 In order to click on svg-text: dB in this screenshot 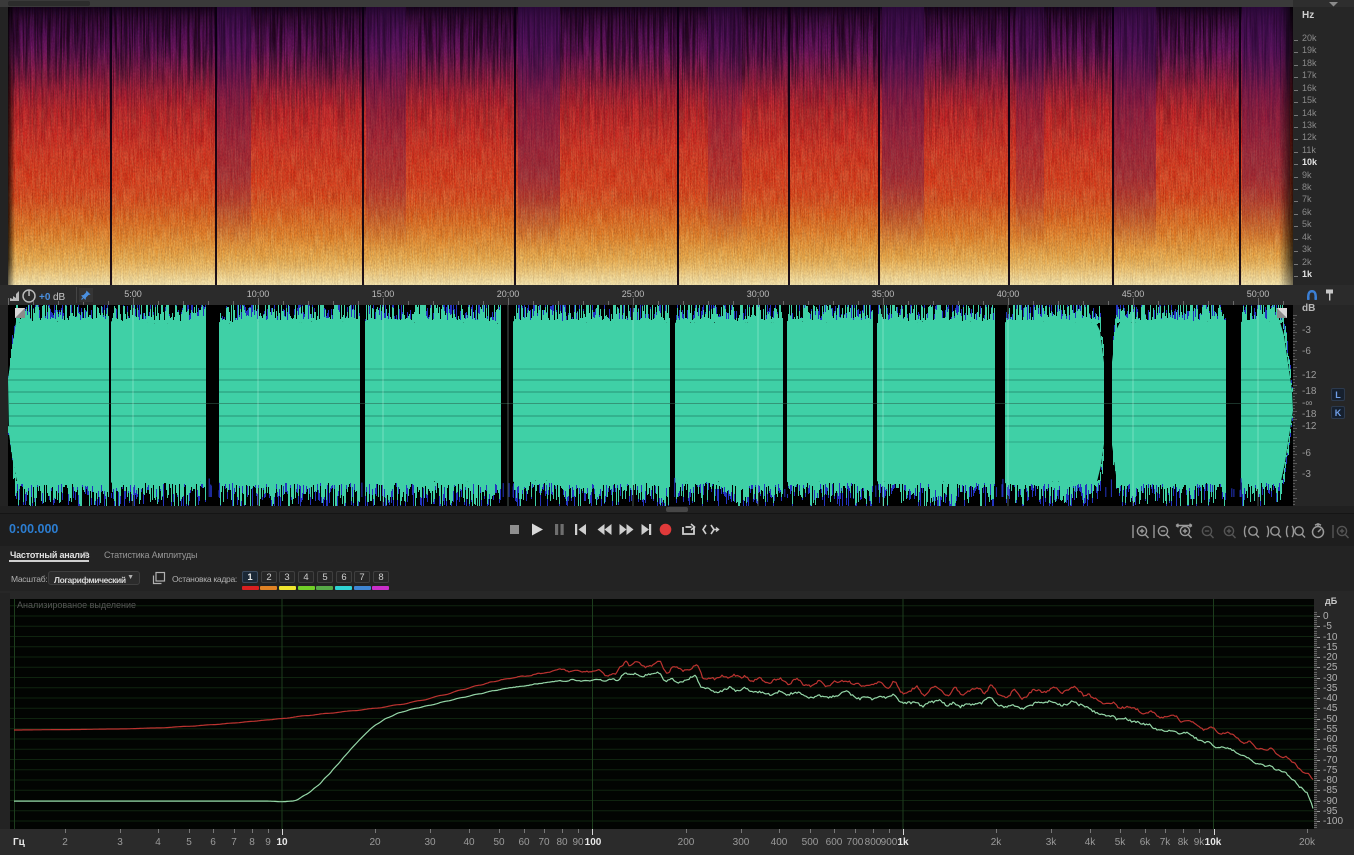, I will do `click(59, 297)`.